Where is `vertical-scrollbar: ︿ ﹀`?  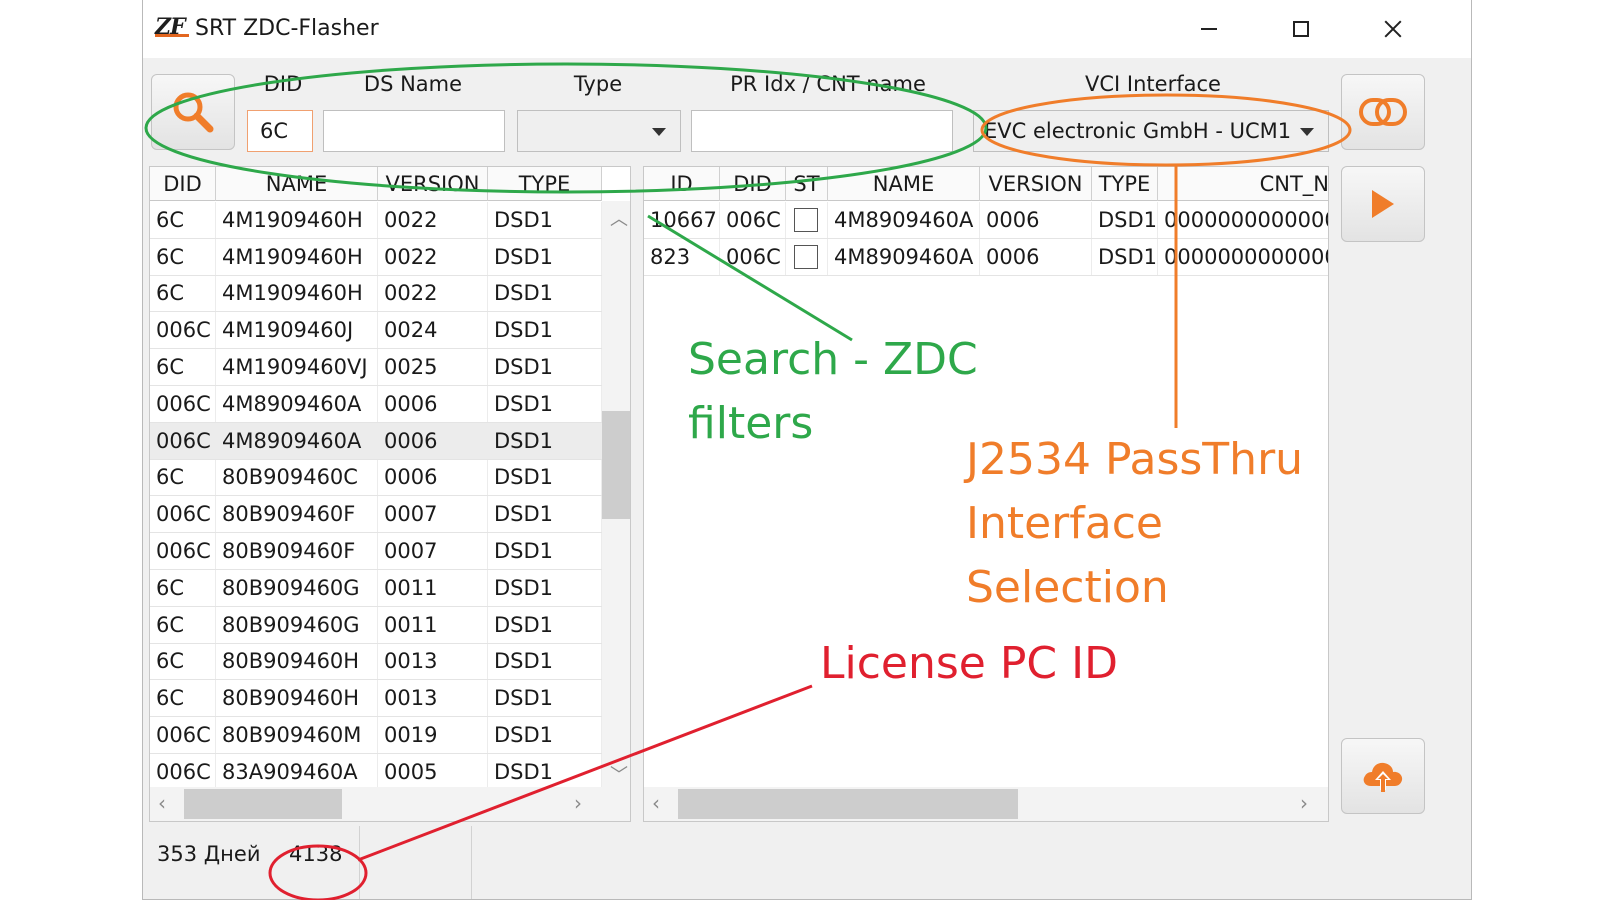 vertical-scrollbar: ︿ ﹀ is located at coordinates (616, 494).